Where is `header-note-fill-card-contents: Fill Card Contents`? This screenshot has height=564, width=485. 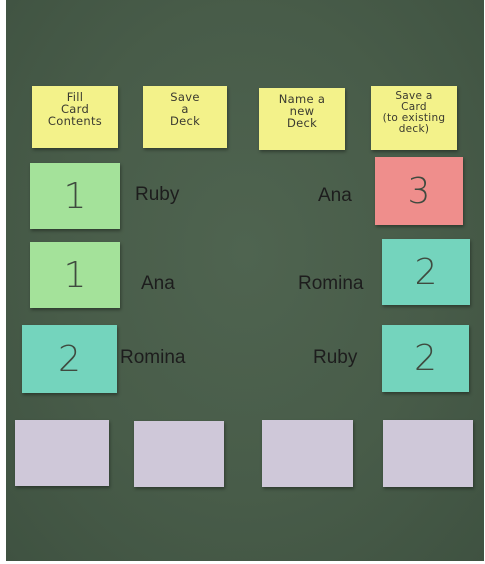
header-note-fill-card-contents: Fill Card Contents is located at coordinates (75, 117).